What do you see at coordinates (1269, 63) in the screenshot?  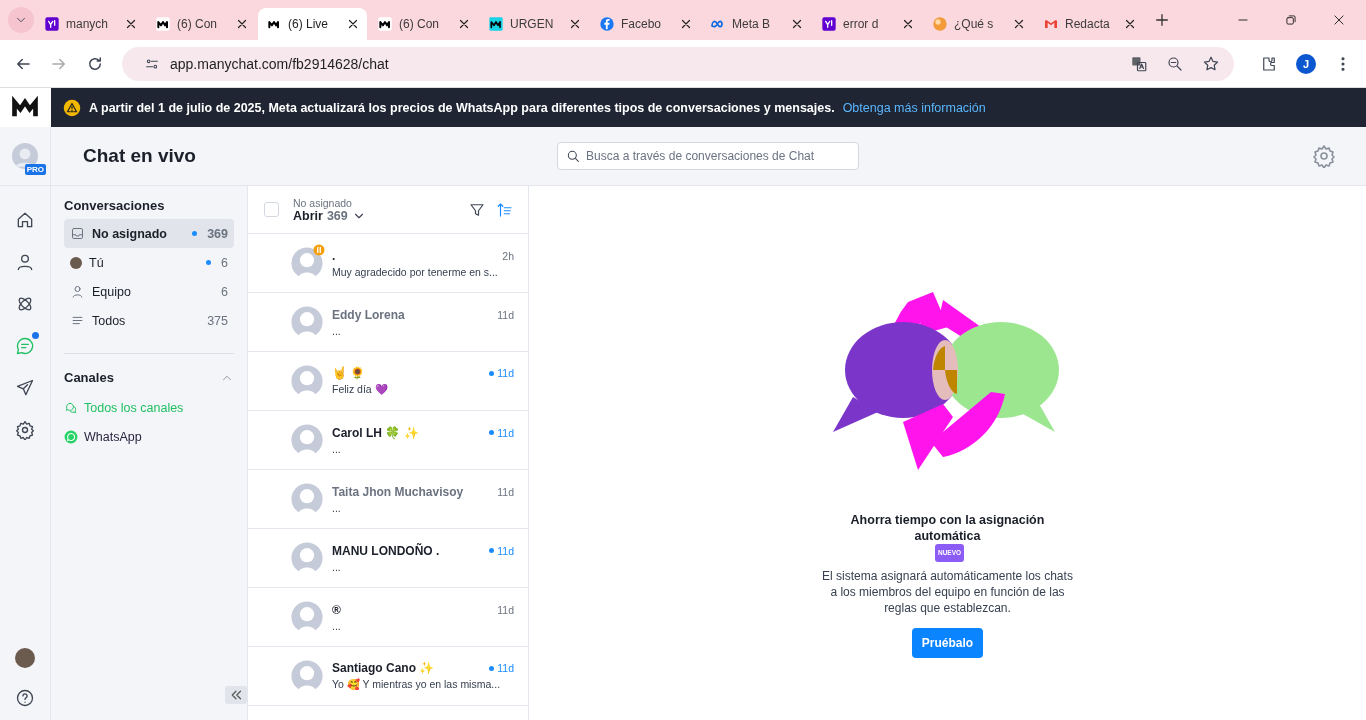 I see `extensions-icon` at bounding box center [1269, 63].